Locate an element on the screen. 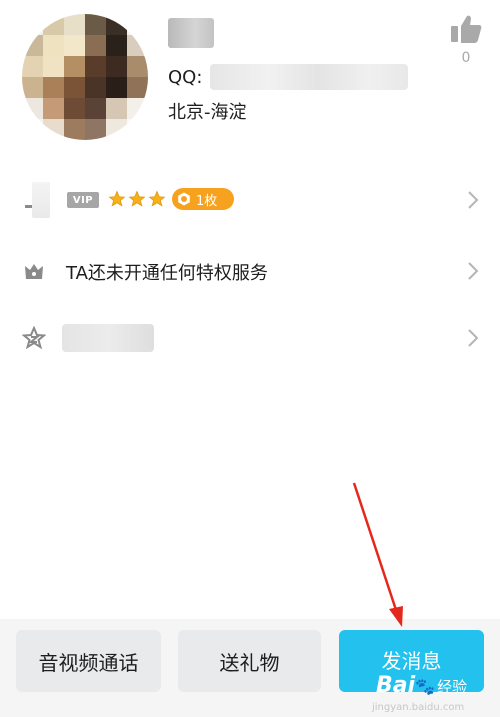 This screenshot has height=717, width=500. baidu-watermark: Bai 🐾 经验 is located at coordinates (421, 685).